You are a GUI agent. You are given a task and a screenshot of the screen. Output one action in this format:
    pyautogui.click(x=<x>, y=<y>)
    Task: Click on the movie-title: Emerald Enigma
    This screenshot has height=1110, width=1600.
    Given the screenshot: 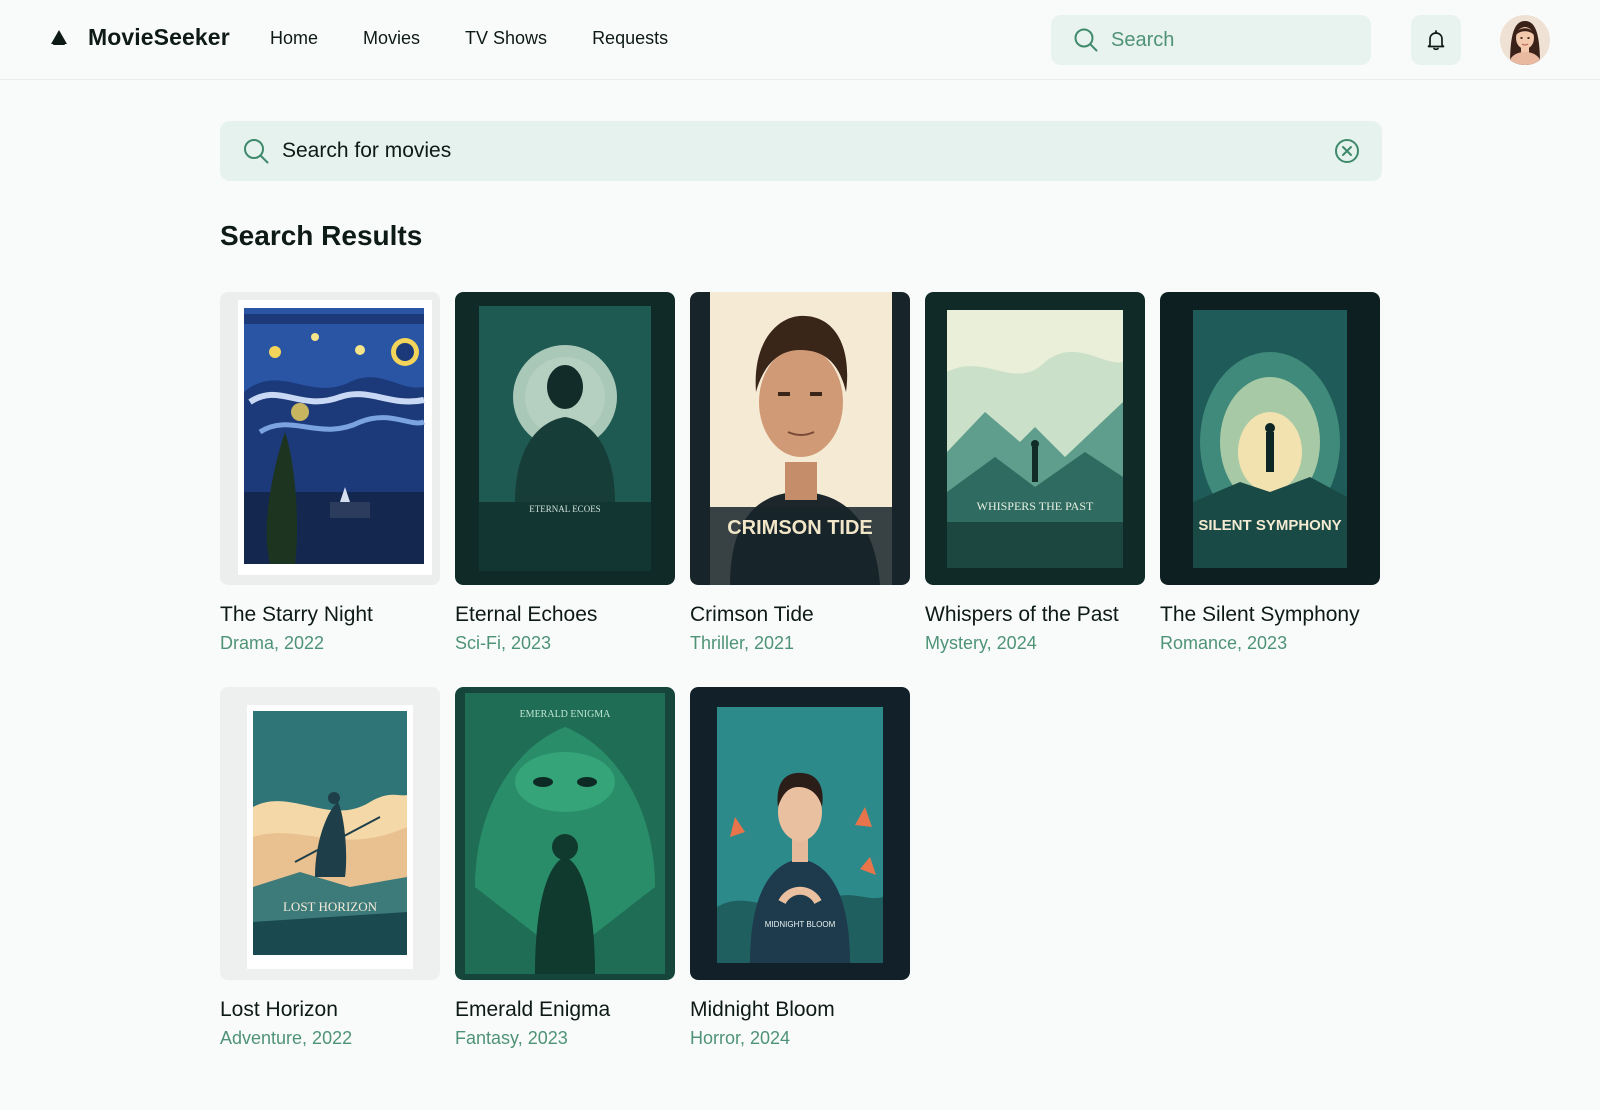 What is the action you would take?
    pyautogui.click(x=565, y=1010)
    